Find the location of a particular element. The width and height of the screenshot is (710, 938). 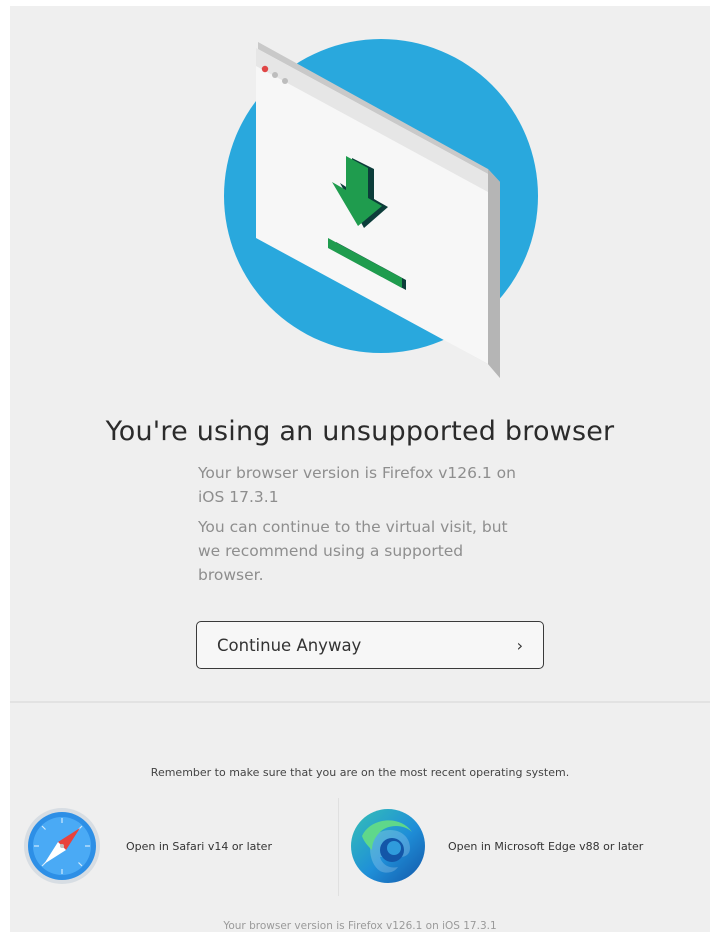

open-in-safari-link: Open in Safari v14 or later is located at coordinates (176, 846).